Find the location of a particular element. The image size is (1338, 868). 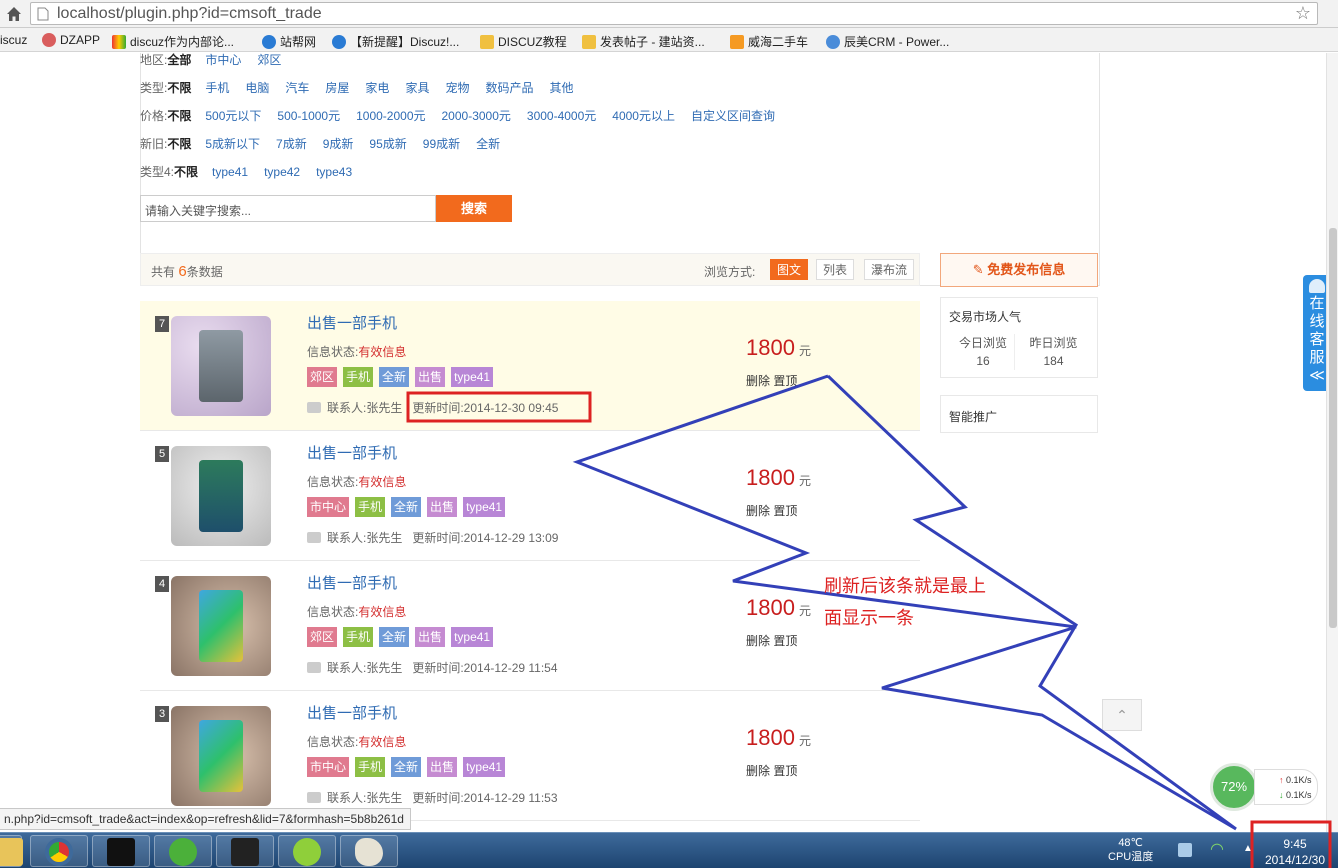

tray-icon is located at coordinates (1185, 850).